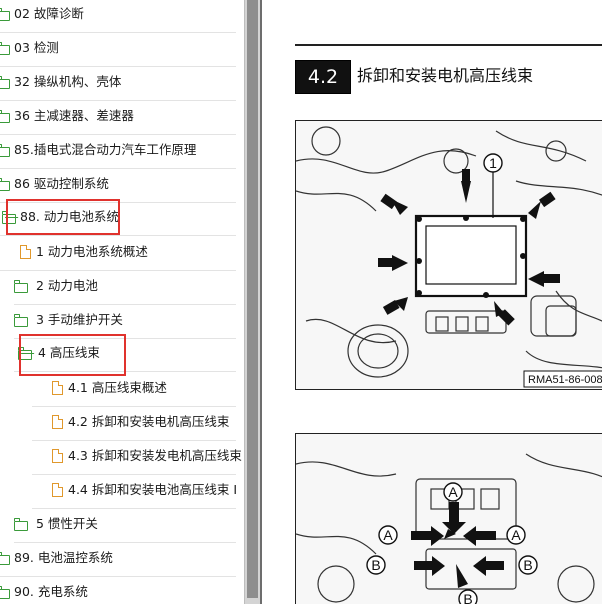 This screenshot has height=604, width=602. Describe the element at coordinates (122, 48) in the screenshot. I see `toc-item: 03 检测` at that location.